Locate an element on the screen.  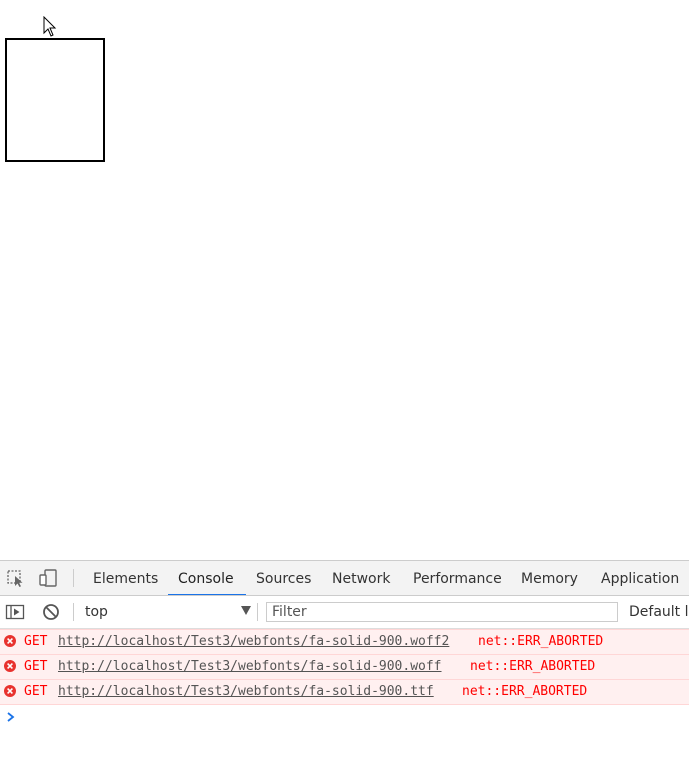
filter-input is located at coordinates (442, 612).